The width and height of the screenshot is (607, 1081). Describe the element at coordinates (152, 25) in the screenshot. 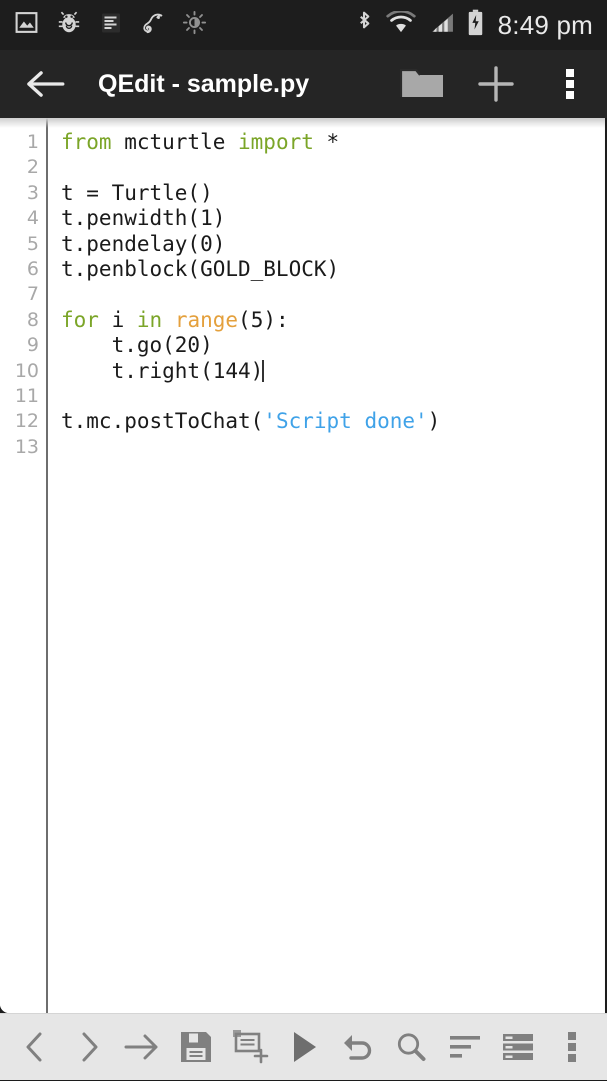

I see `chameleon-icon` at that location.